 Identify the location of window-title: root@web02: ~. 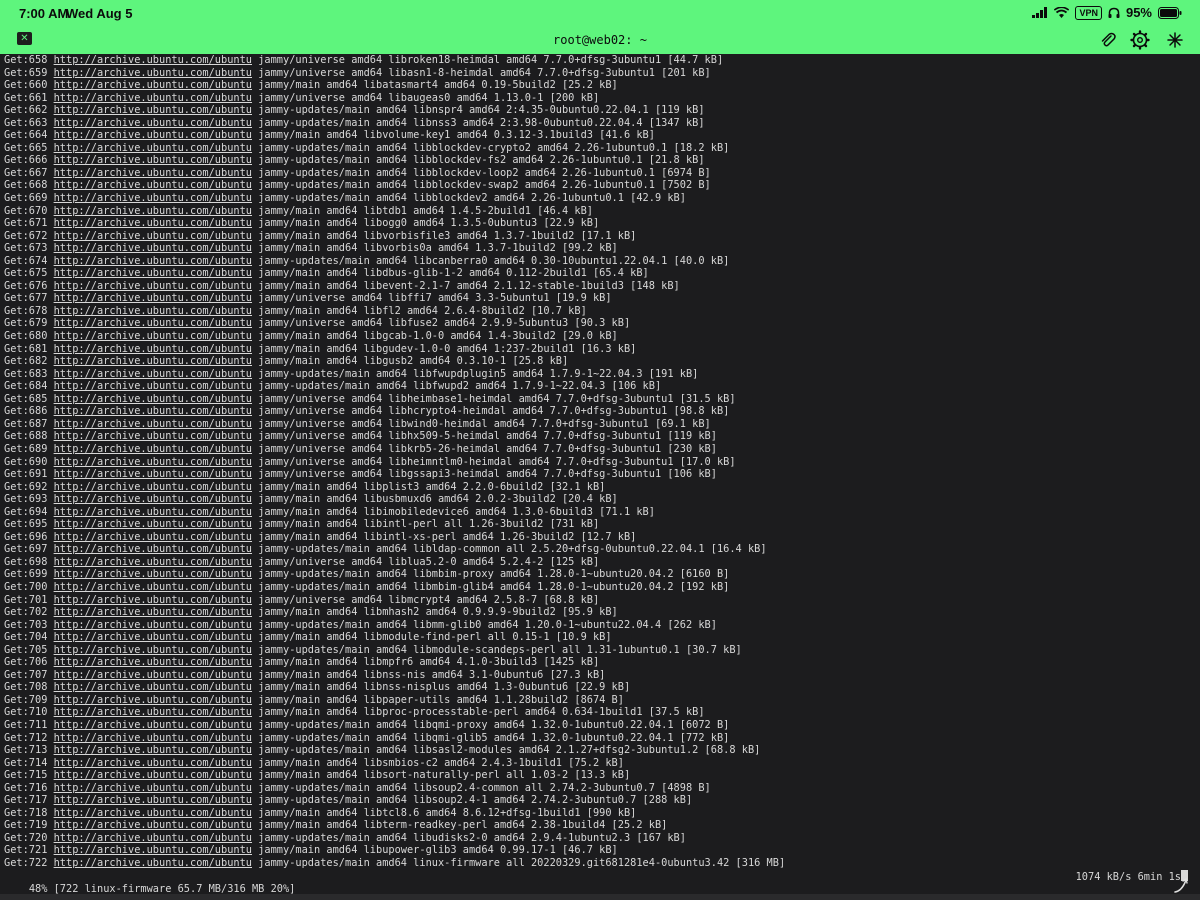
(600, 40).